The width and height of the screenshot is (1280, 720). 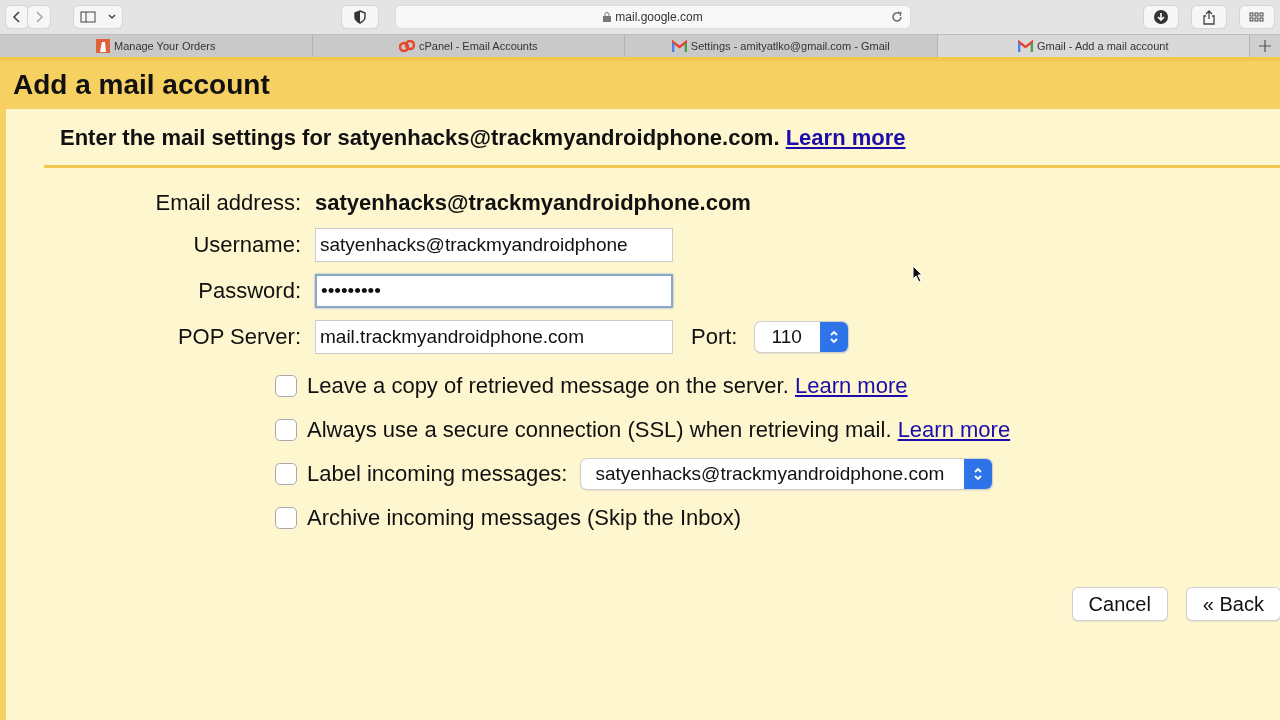 I want to click on store-icon, so click(x=103, y=46).